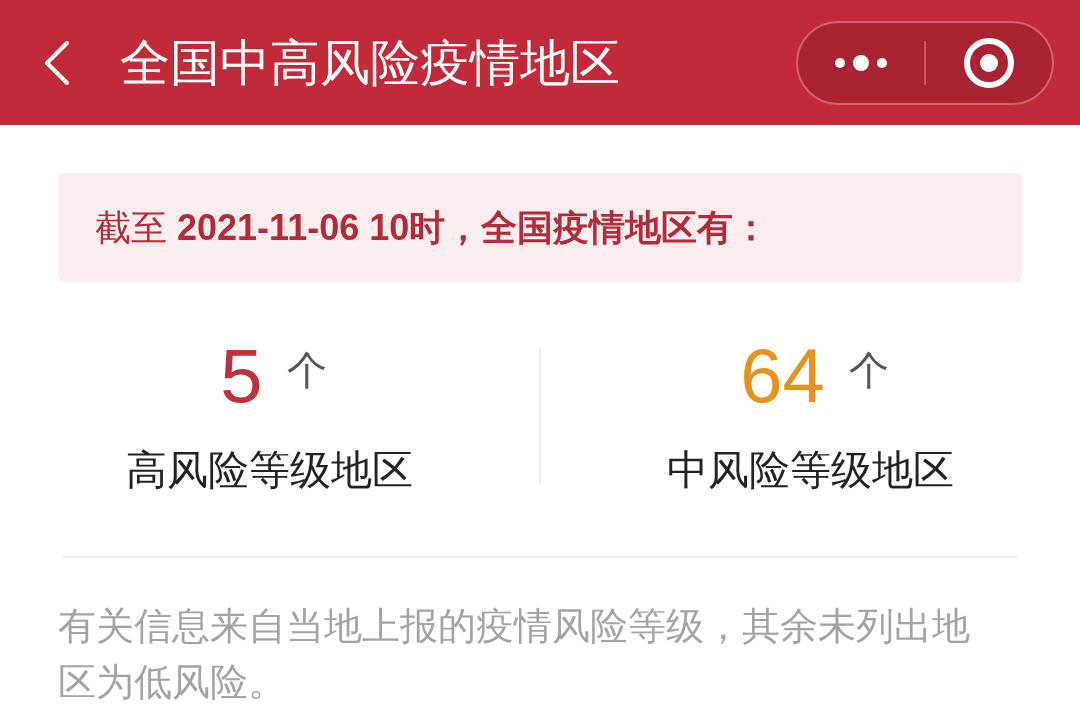  I want to click on page-title: 全国中高风险疫情地区, so click(370, 62).